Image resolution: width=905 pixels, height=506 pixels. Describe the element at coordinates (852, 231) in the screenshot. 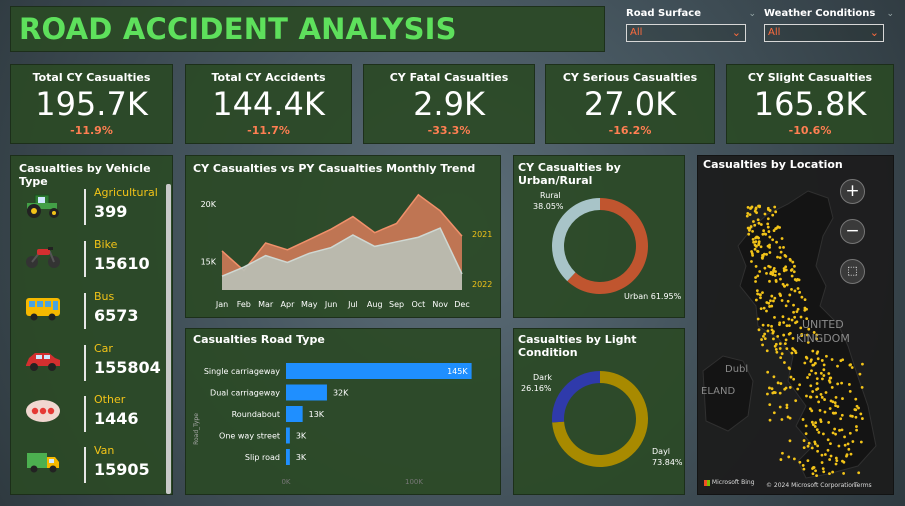

I see `zoom-out-button: −` at that location.